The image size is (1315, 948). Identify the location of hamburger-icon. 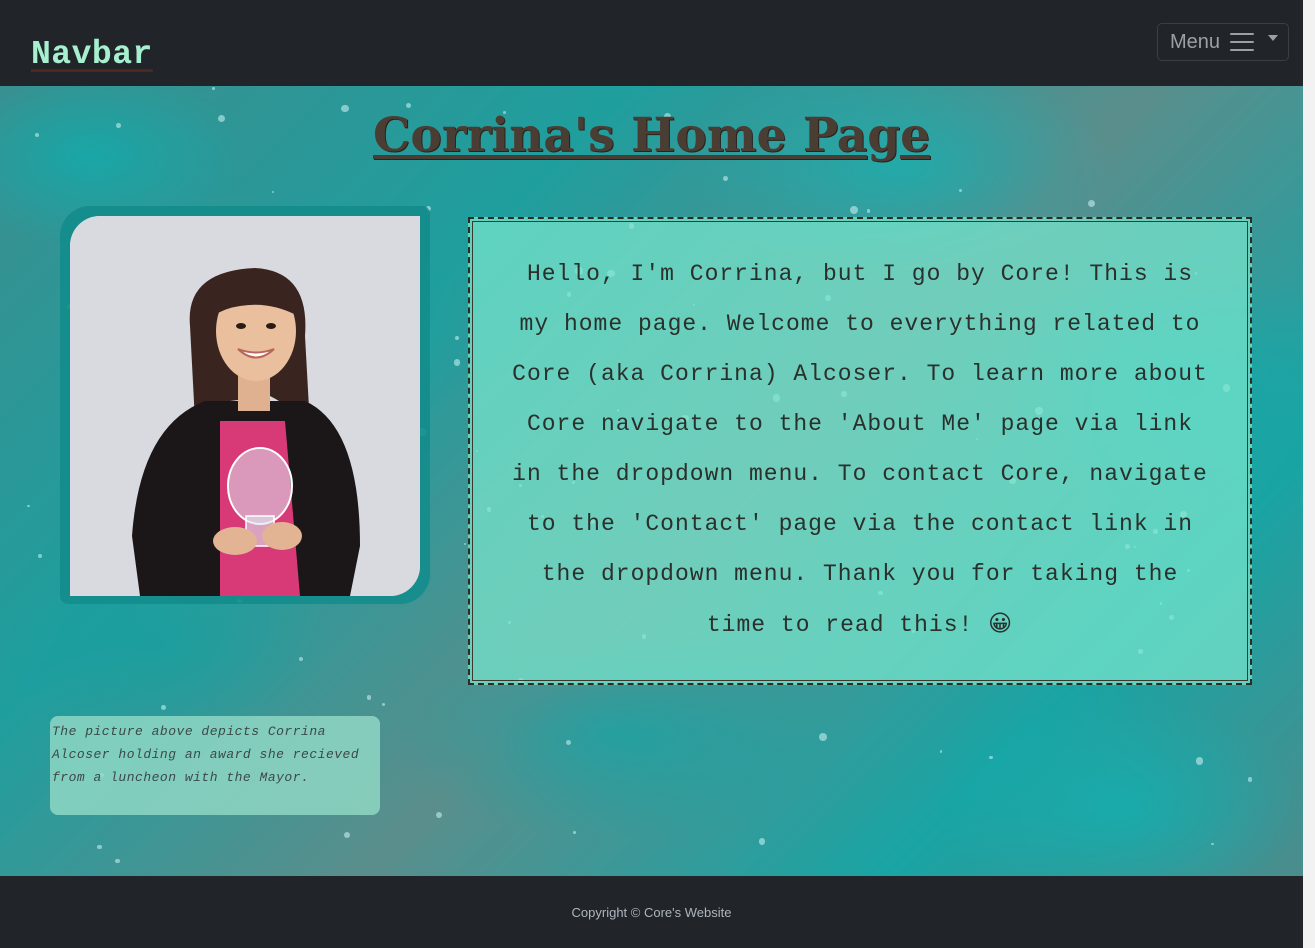
(1242, 42).